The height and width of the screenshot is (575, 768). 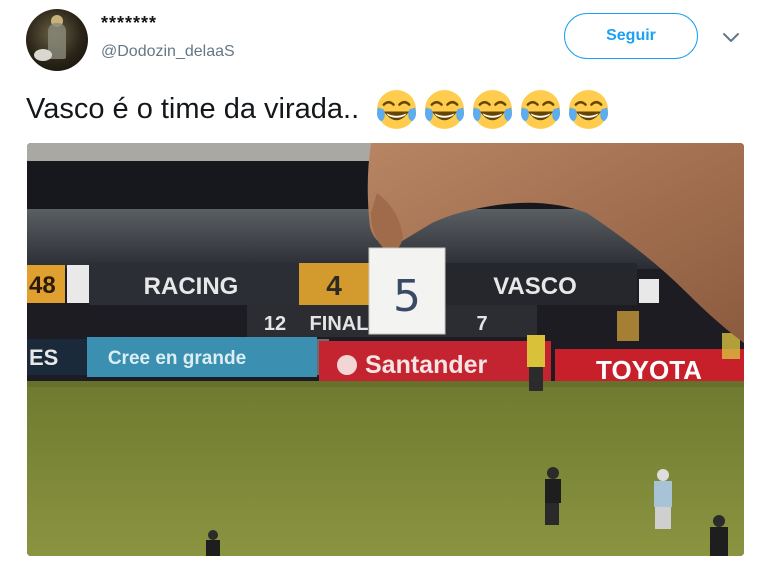 I want to click on ad-slogan: Cree en grande, so click(x=177, y=358).